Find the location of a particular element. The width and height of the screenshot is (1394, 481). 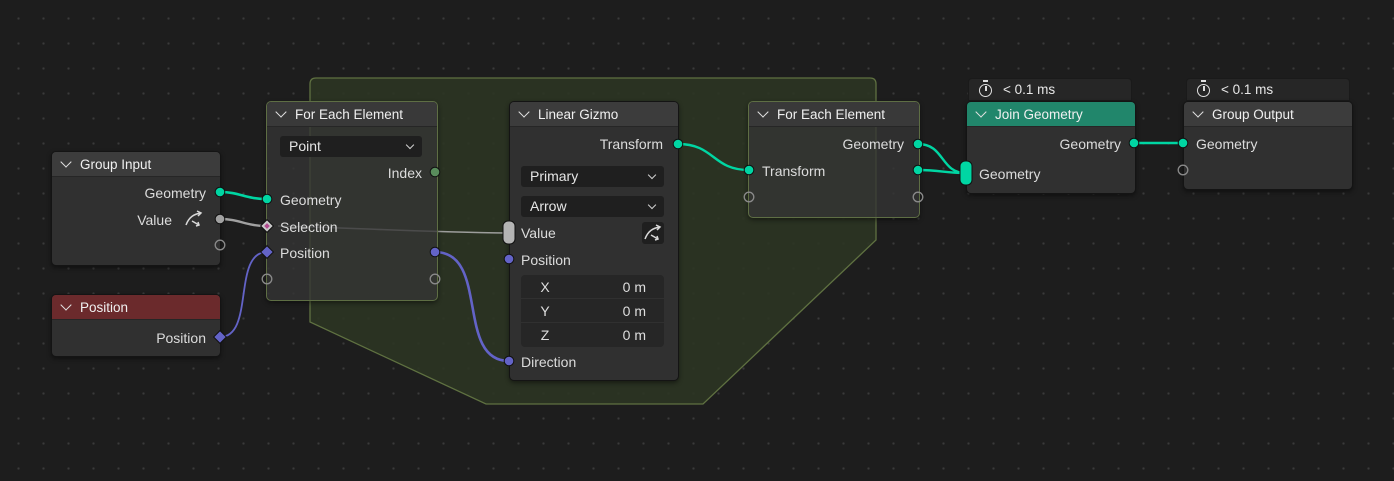

for-each-output-header: For Each Element is located at coordinates (834, 114).